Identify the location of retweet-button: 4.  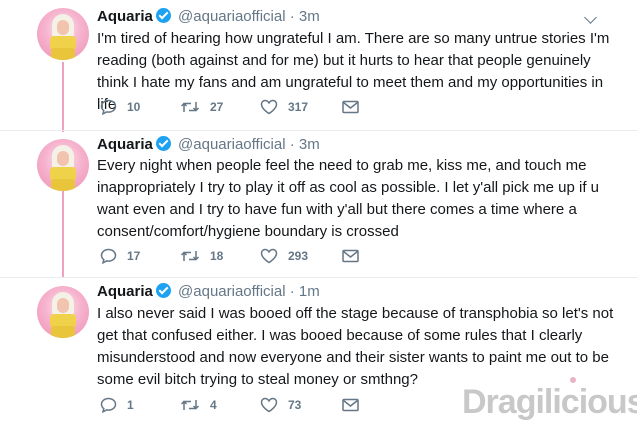
(198, 405).